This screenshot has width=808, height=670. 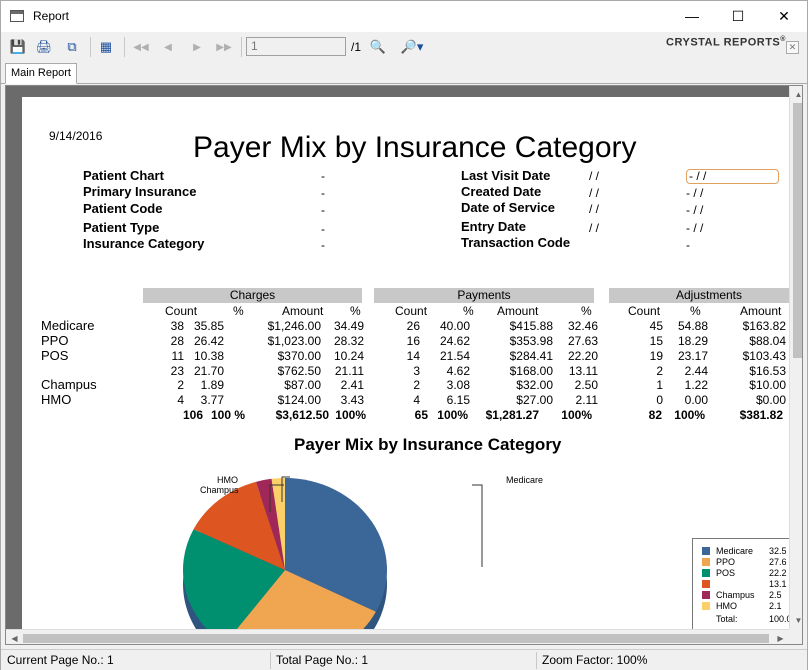 I want to click on param-label: Primary Insurance, so click(x=140, y=191).